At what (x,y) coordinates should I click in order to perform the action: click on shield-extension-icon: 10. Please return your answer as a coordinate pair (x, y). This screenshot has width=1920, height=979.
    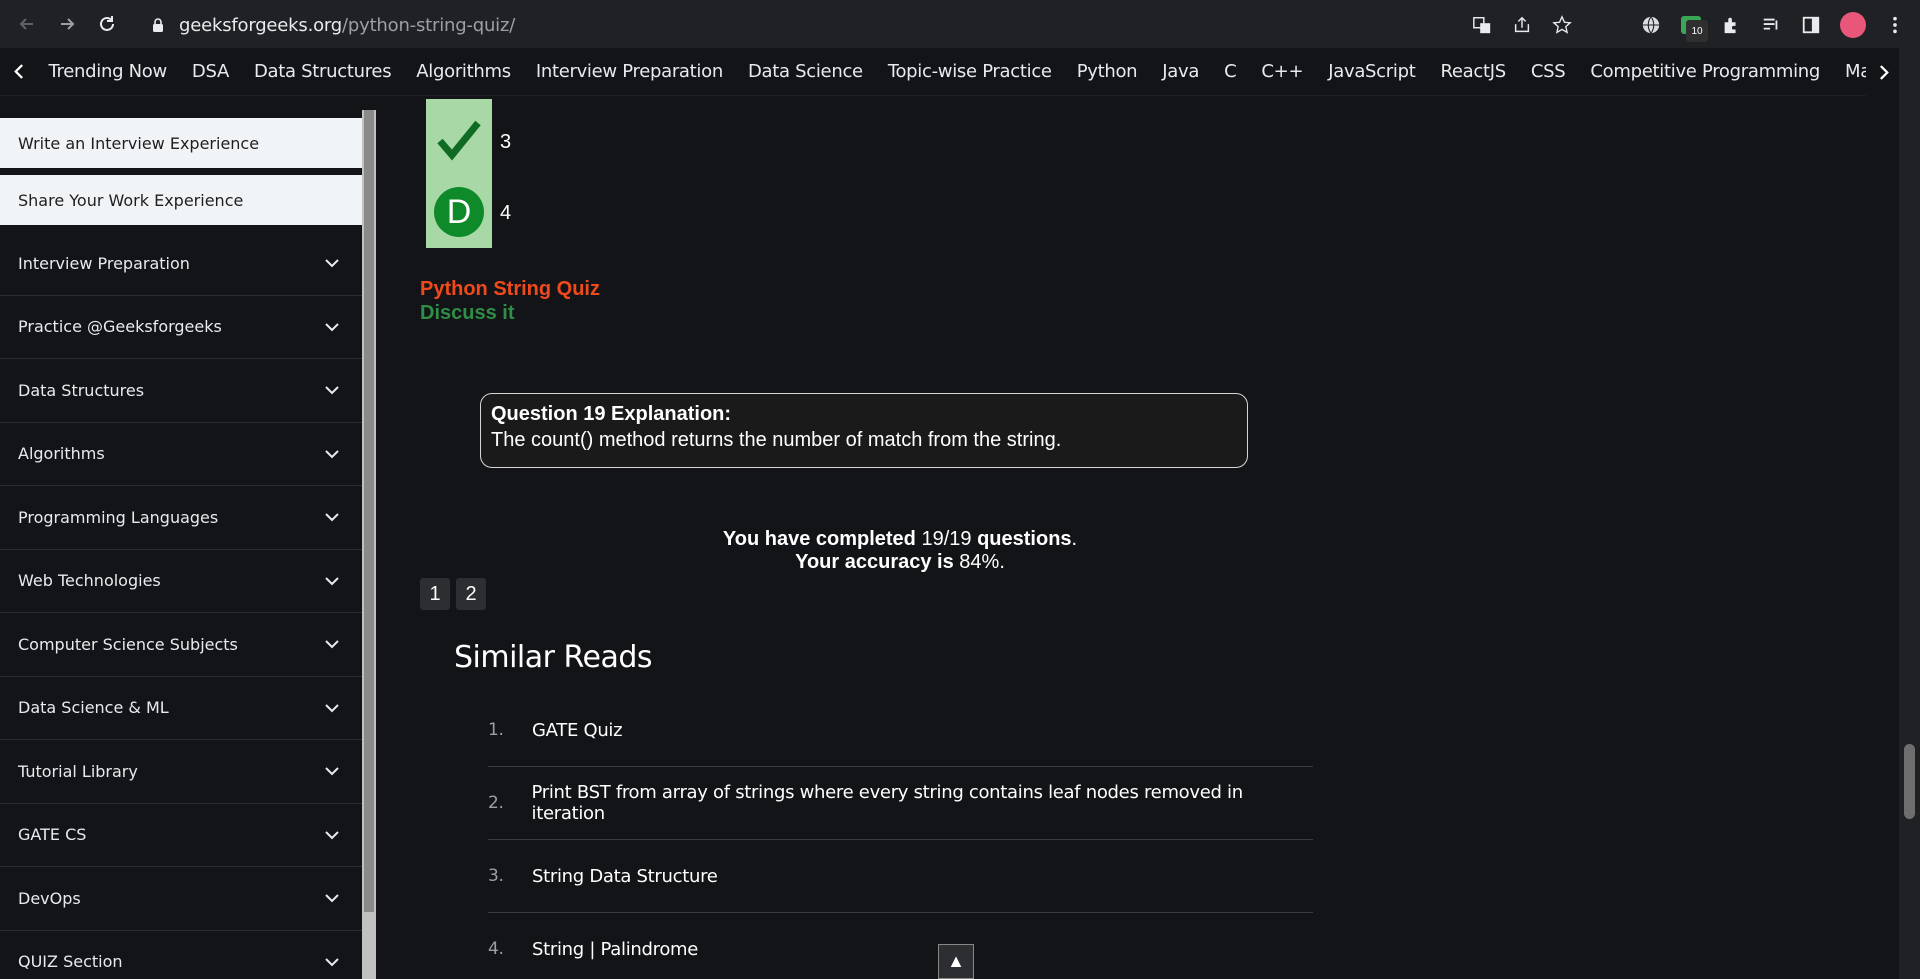
    Looking at the image, I should click on (1694, 28).